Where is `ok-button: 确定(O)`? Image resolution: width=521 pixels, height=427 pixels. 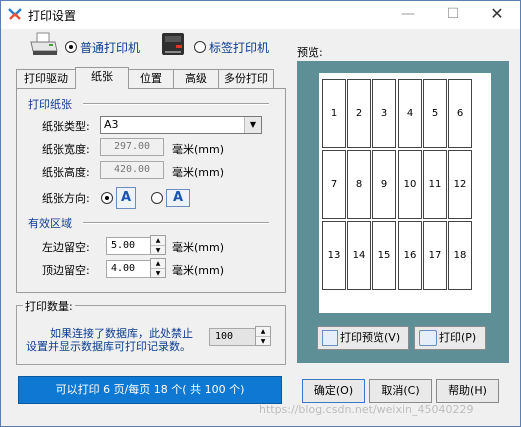 ok-button: 确定(O) is located at coordinates (333, 391).